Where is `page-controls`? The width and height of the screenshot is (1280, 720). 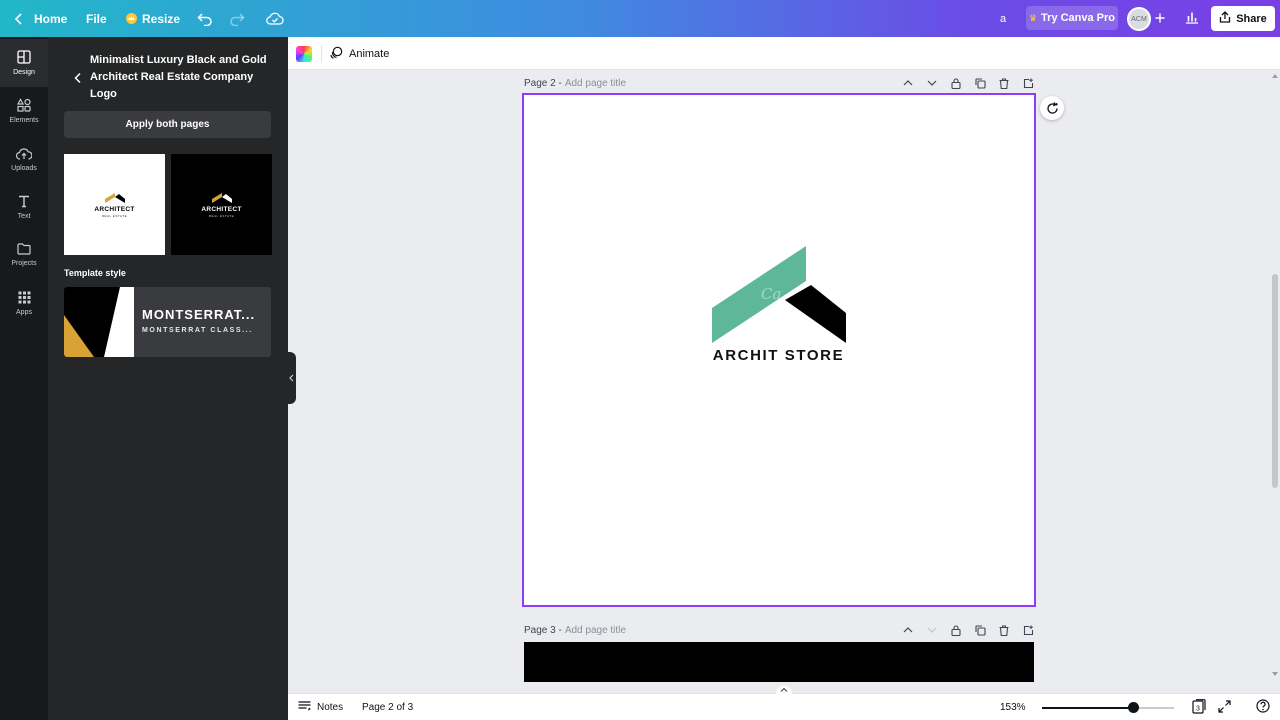 page-controls is located at coordinates (968, 630).